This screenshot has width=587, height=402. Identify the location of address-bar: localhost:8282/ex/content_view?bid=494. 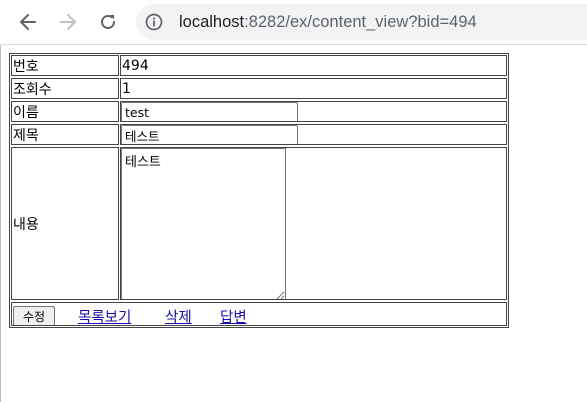
(361, 22).